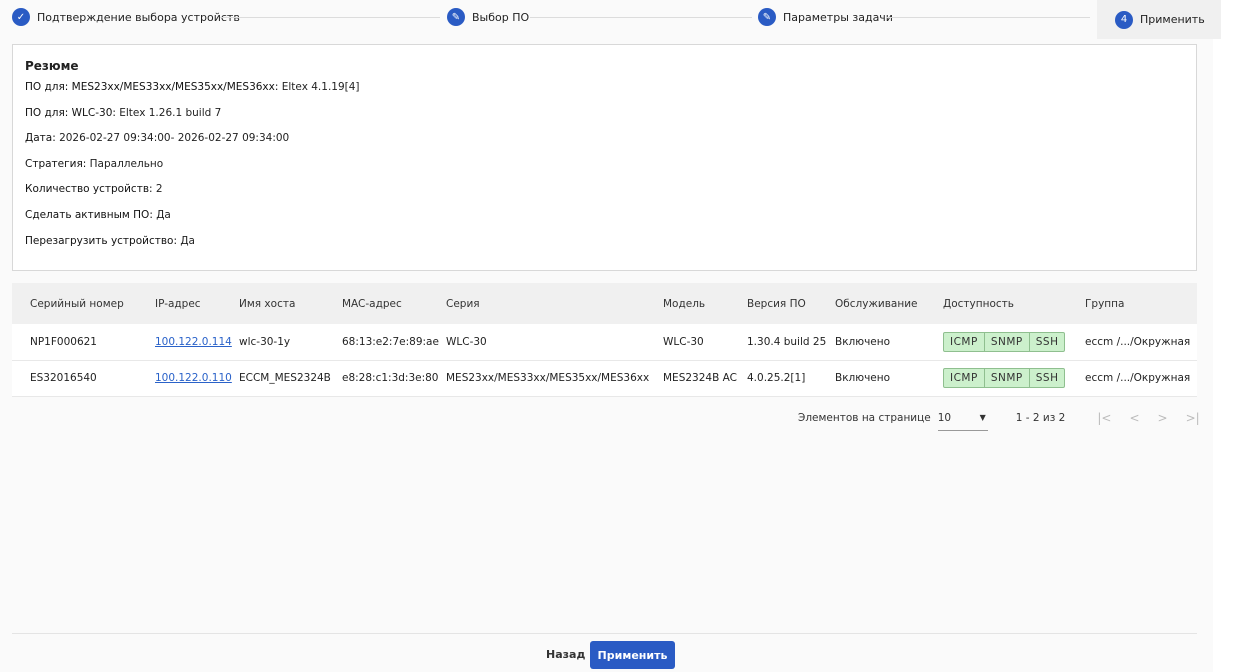 The height and width of the screenshot is (672, 1241). What do you see at coordinates (394, 342) in the screenshot?
I see `mac-cell: 68:13:e2:7e:89:ae` at bounding box center [394, 342].